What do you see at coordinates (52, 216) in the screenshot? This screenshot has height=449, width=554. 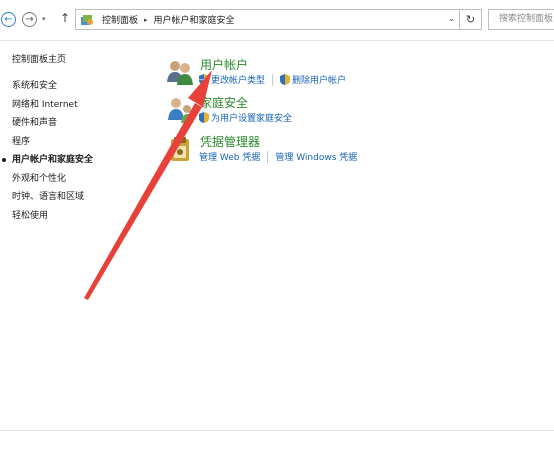 I see `sidebar-item-ease-of-access: 轻松使用` at bounding box center [52, 216].